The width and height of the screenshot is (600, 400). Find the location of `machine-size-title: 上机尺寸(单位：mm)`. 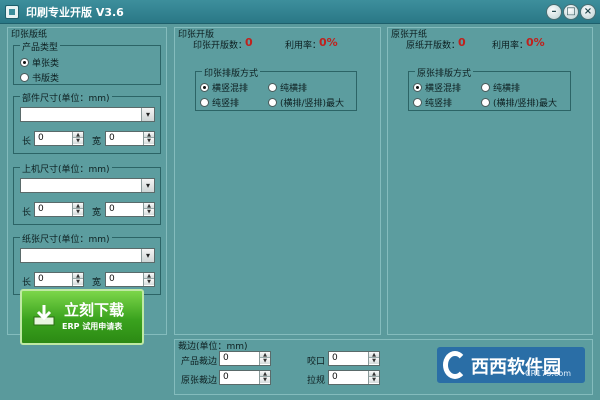

machine-size-title: 上机尺寸(单位：mm) is located at coordinates (66, 168).